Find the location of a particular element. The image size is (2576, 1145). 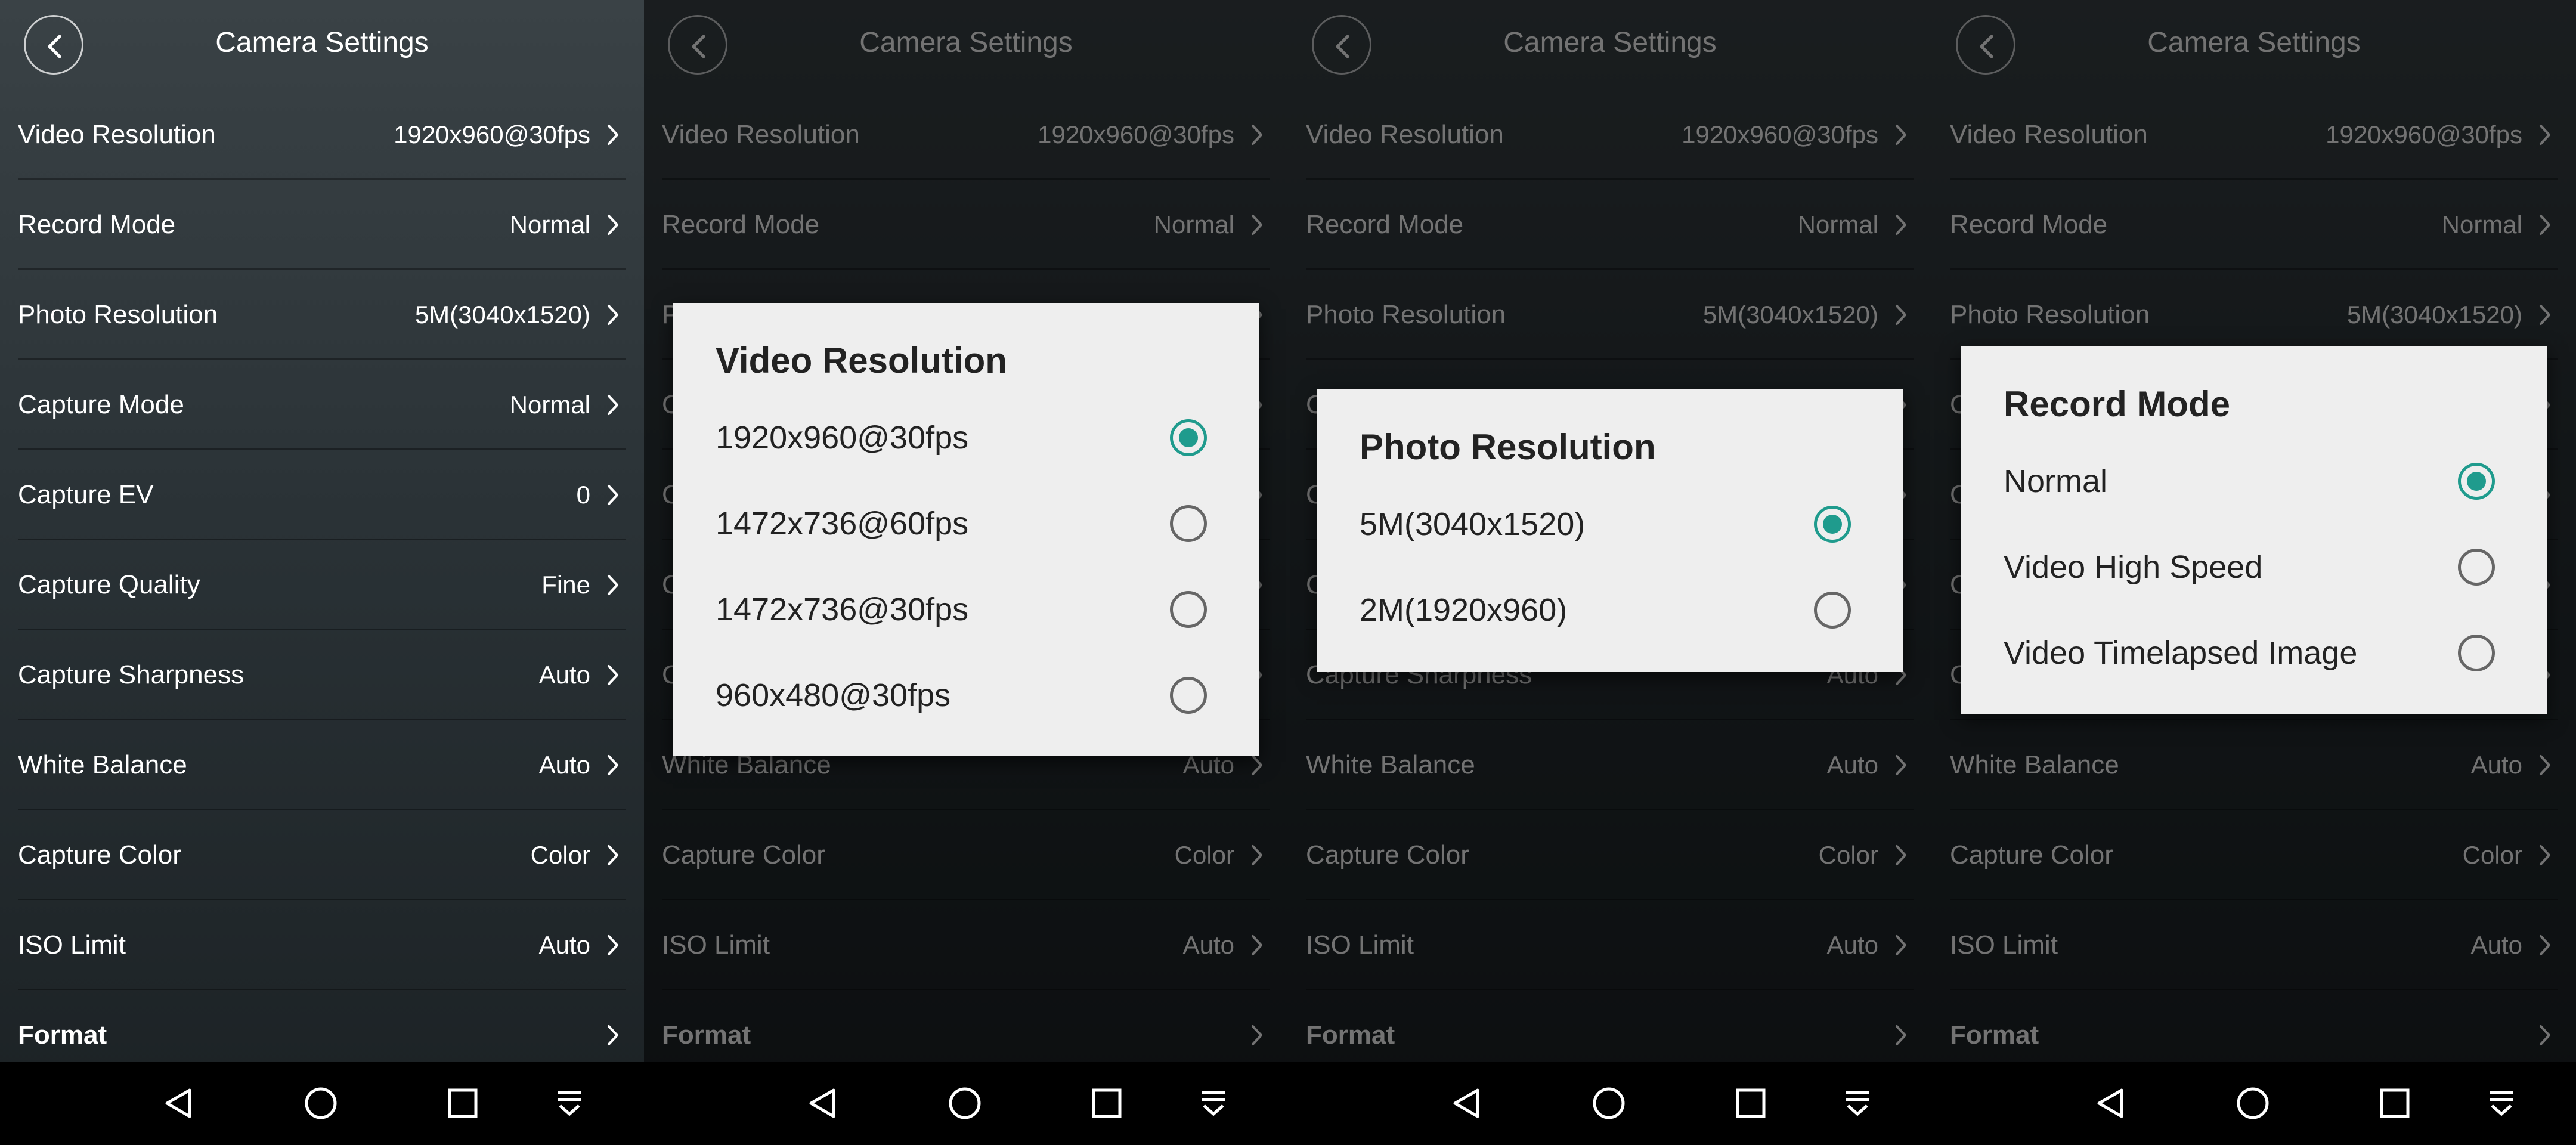

settings-row: Record Mode Normal is located at coordinates (322, 225).